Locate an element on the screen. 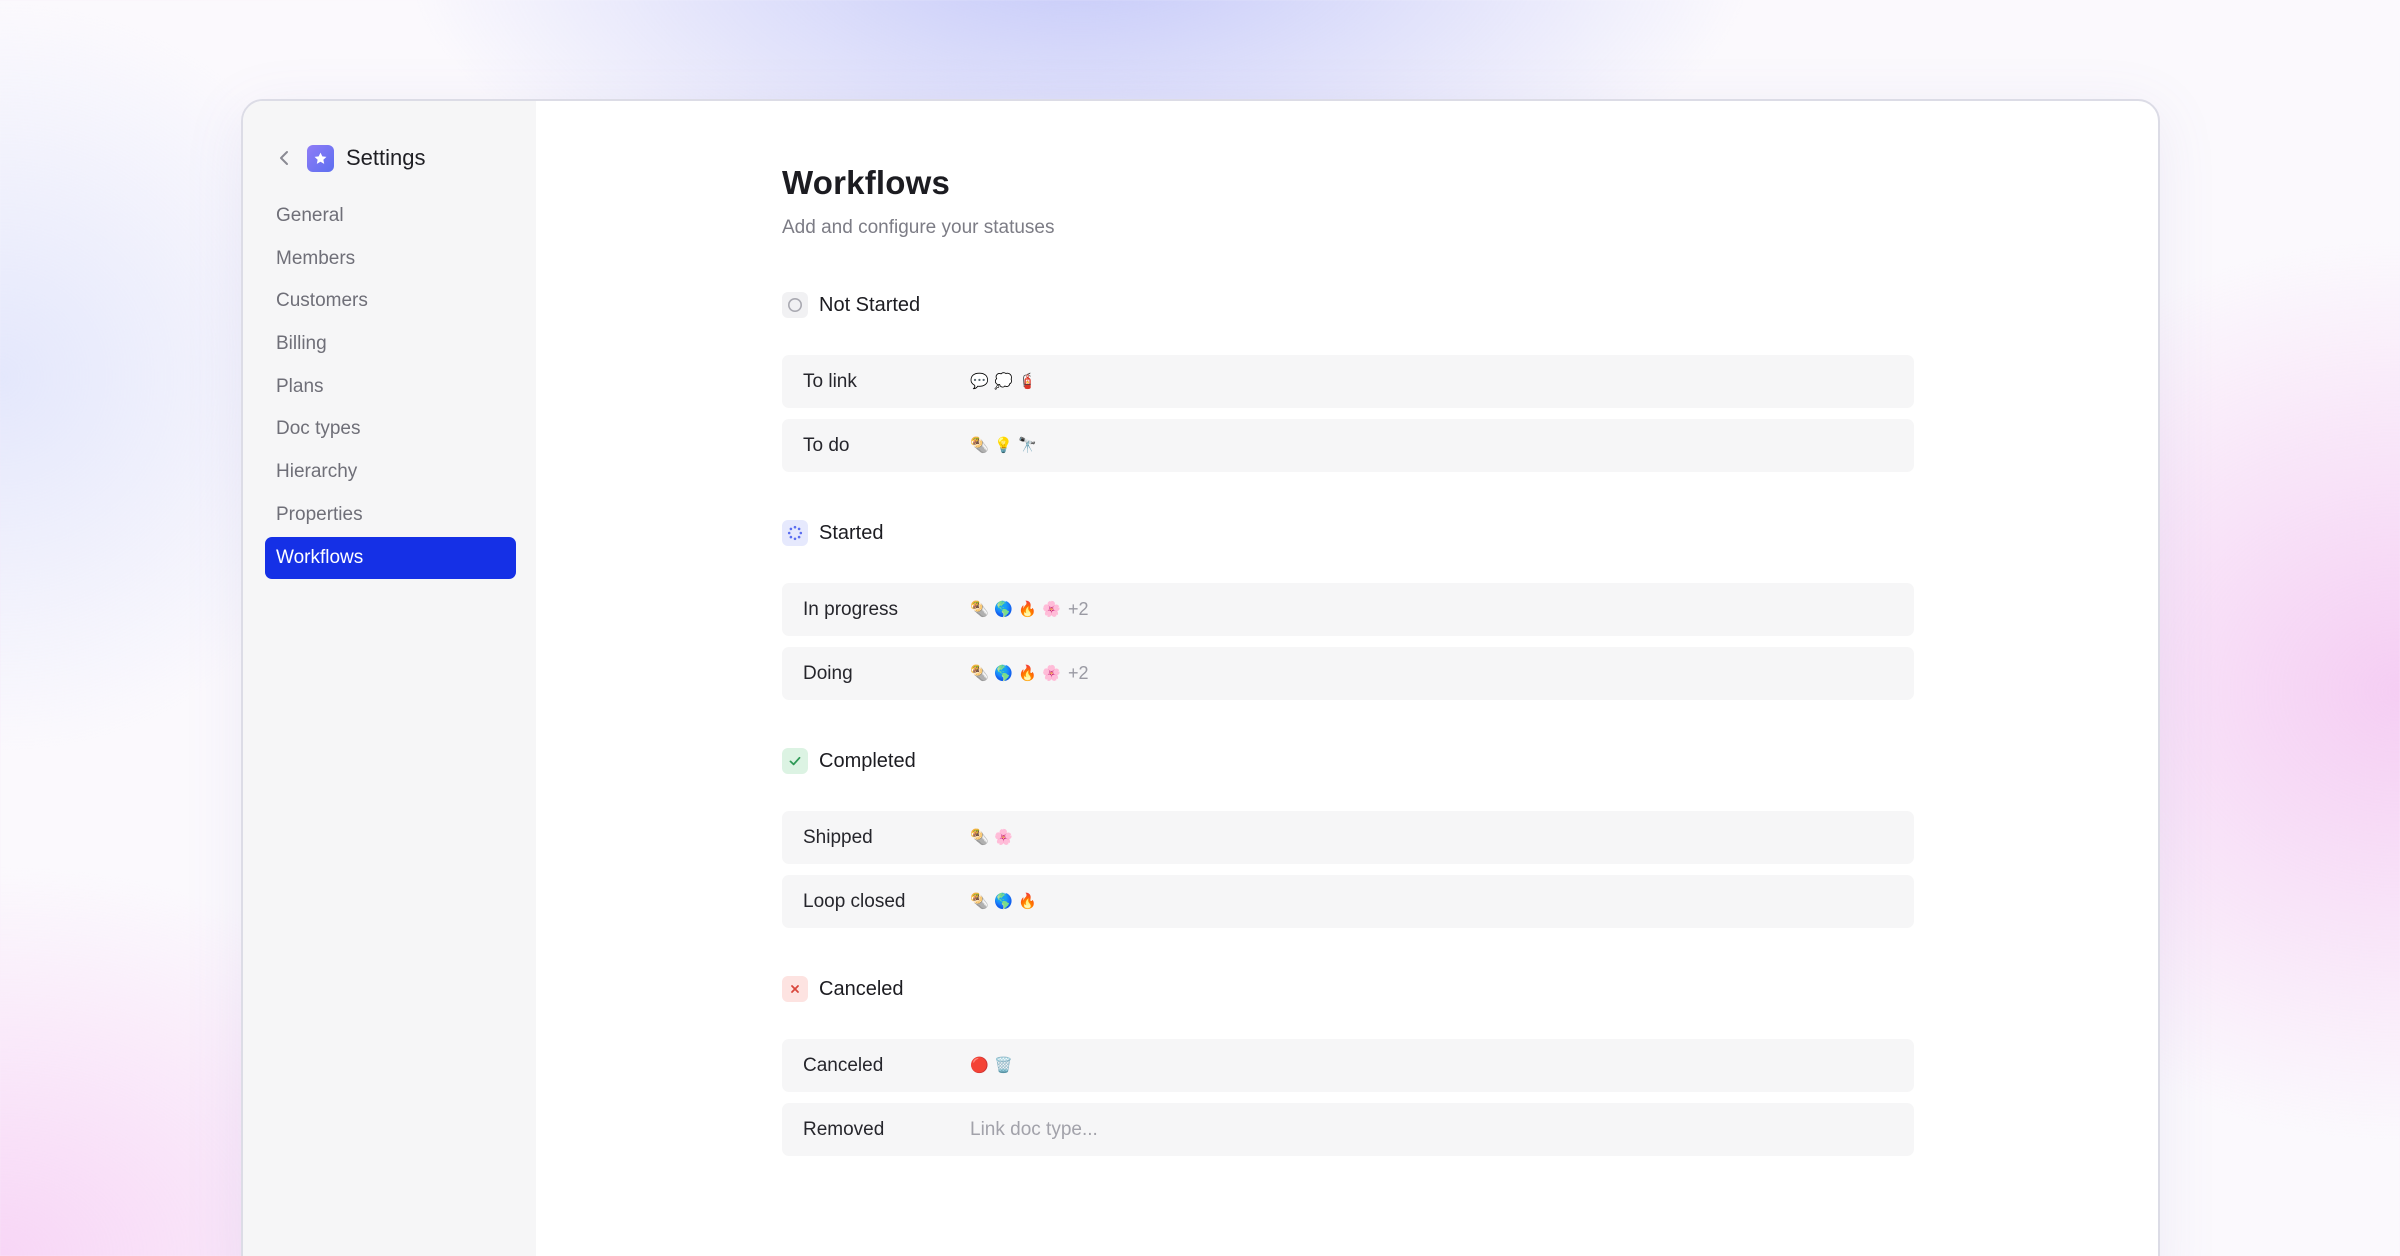 The width and height of the screenshot is (2400, 1256). workflow-row-loop-closed: Loop closed 🌯 🌎 🔥 is located at coordinates (1348, 901).